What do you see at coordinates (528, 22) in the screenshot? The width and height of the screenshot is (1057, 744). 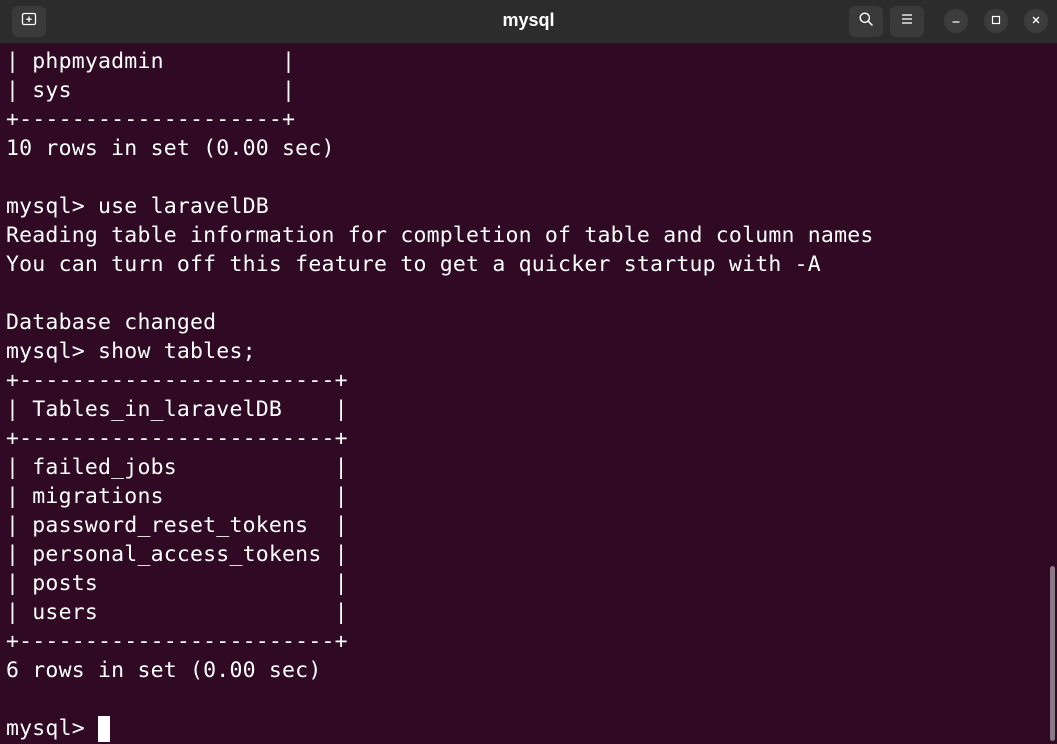 I see `title-bar: mysql` at bounding box center [528, 22].